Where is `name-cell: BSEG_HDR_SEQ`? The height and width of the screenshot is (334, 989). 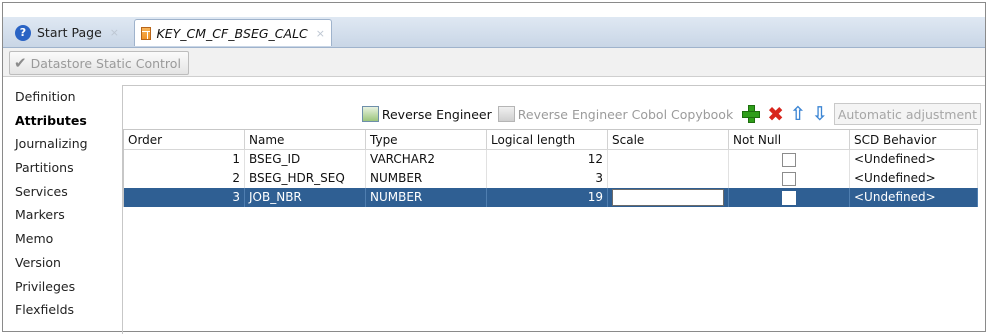 name-cell: BSEG_HDR_SEQ is located at coordinates (305, 178).